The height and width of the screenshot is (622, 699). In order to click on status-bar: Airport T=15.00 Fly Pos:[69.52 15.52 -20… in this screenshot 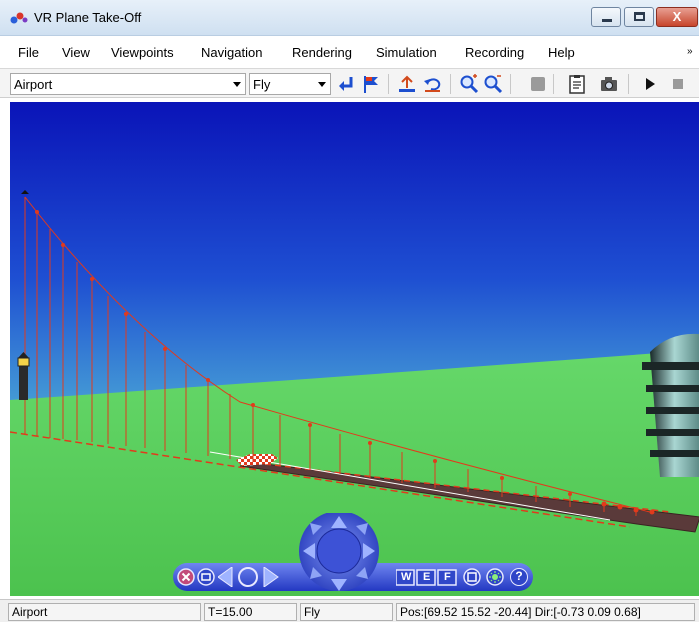, I will do `click(349, 610)`.